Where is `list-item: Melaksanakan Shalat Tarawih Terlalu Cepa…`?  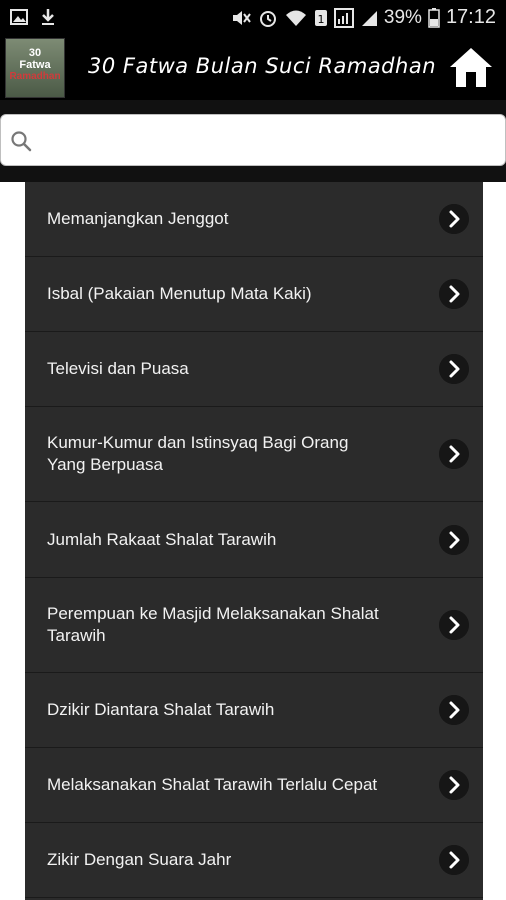
list-item: Melaksanakan Shalat Tarawih Terlalu Cepa… is located at coordinates (254, 785).